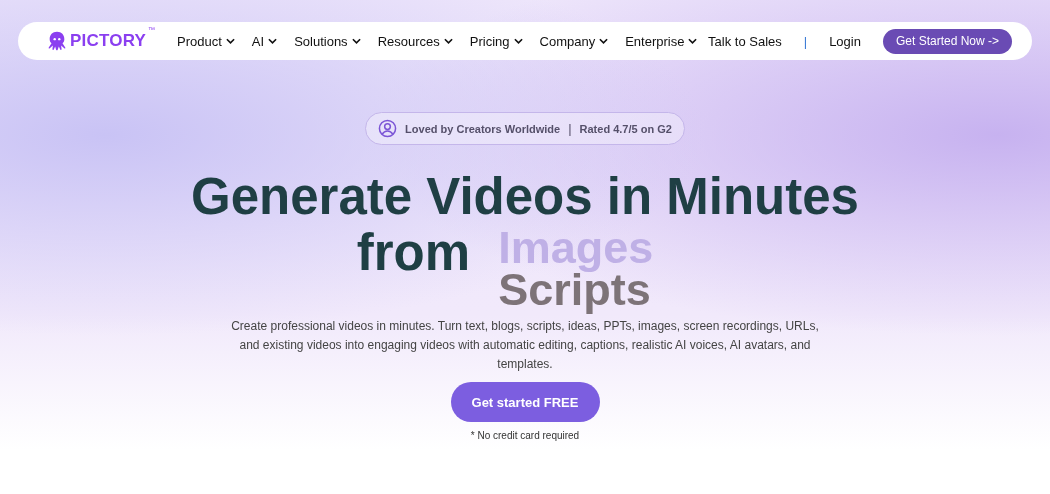  Describe the element at coordinates (206, 41) in the screenshot. I see `nav-menu-item: Product` at that location.